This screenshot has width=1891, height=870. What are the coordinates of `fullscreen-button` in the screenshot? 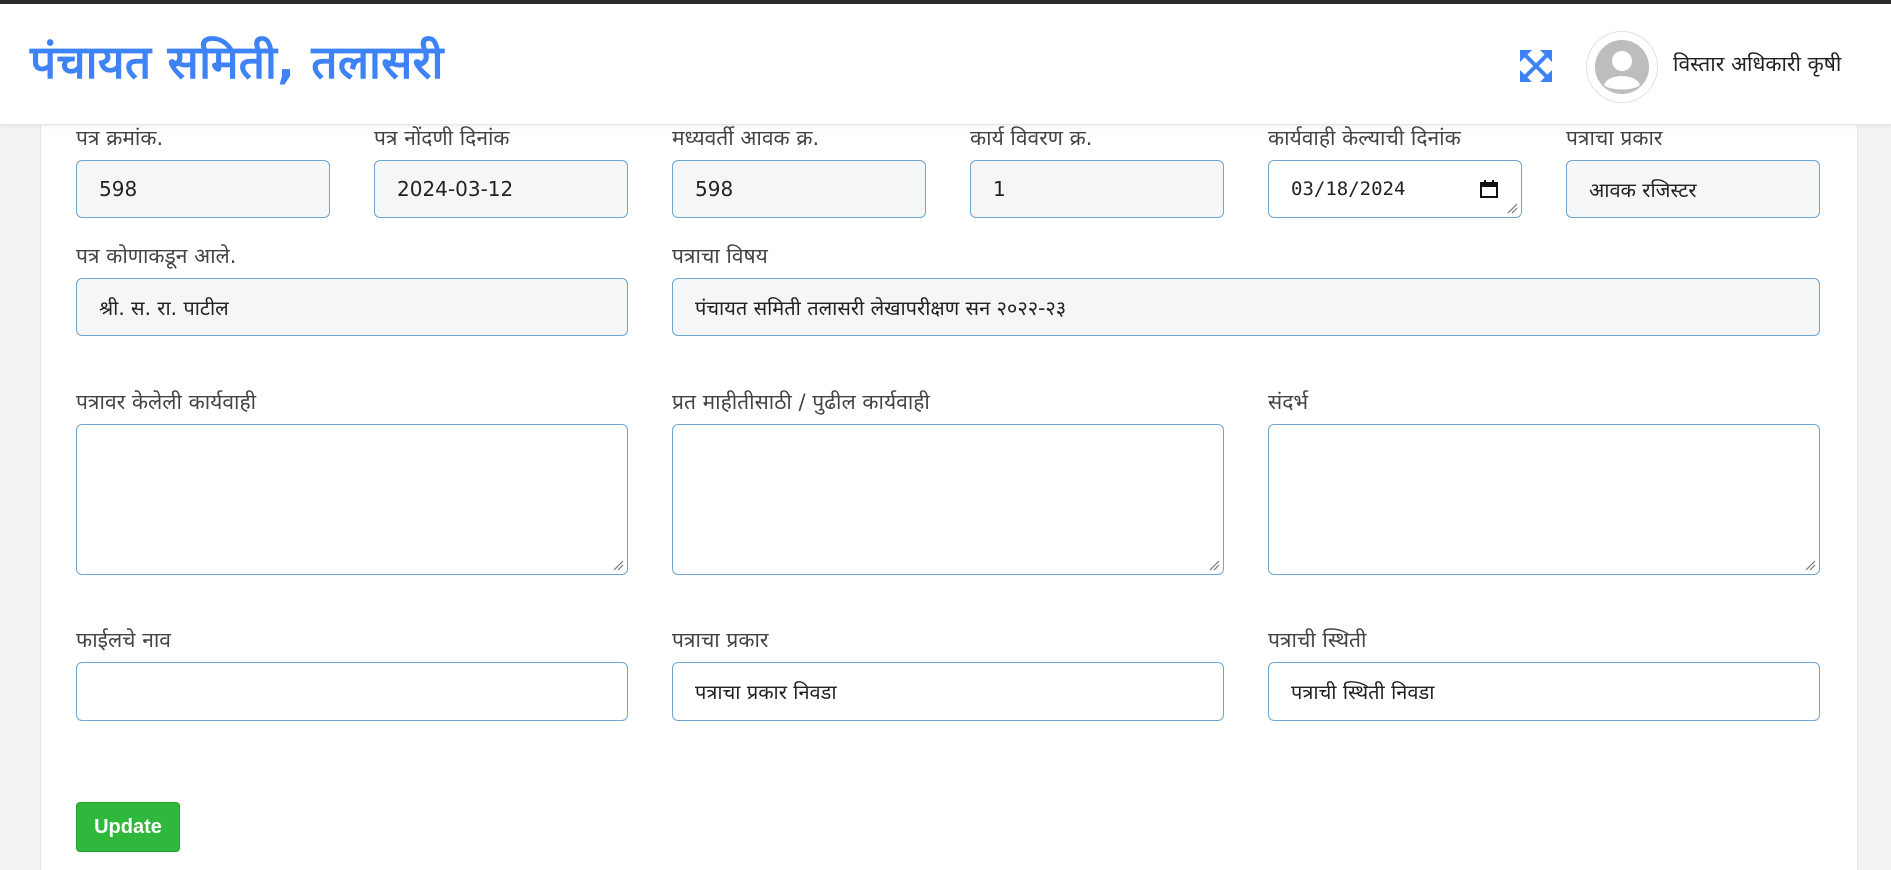 It's located at (1536, 66).